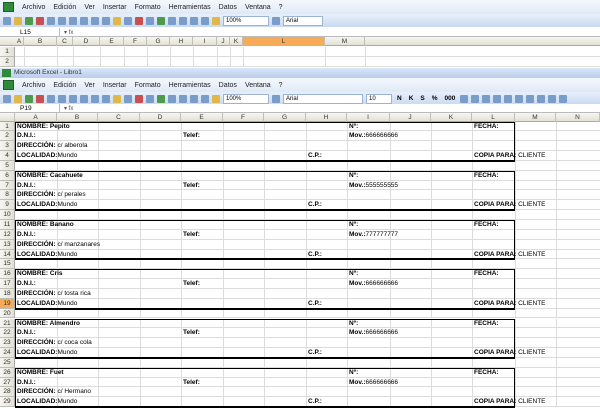 This screenshot has height=408, width=600. What do you see at coordinates (450, 98) in the screenshot?
I see `format-button: 000` at bounding box center [450, 98].